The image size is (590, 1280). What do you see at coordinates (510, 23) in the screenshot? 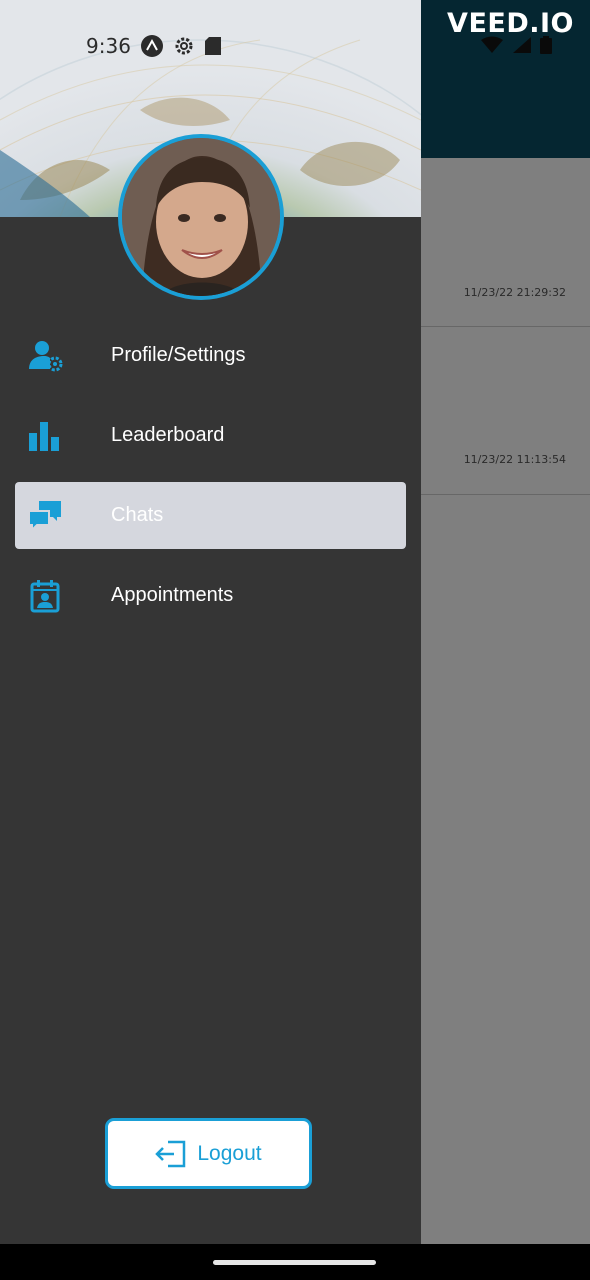
I see `veed-watermark: VEED.IO` at bounding box center [510, 23].